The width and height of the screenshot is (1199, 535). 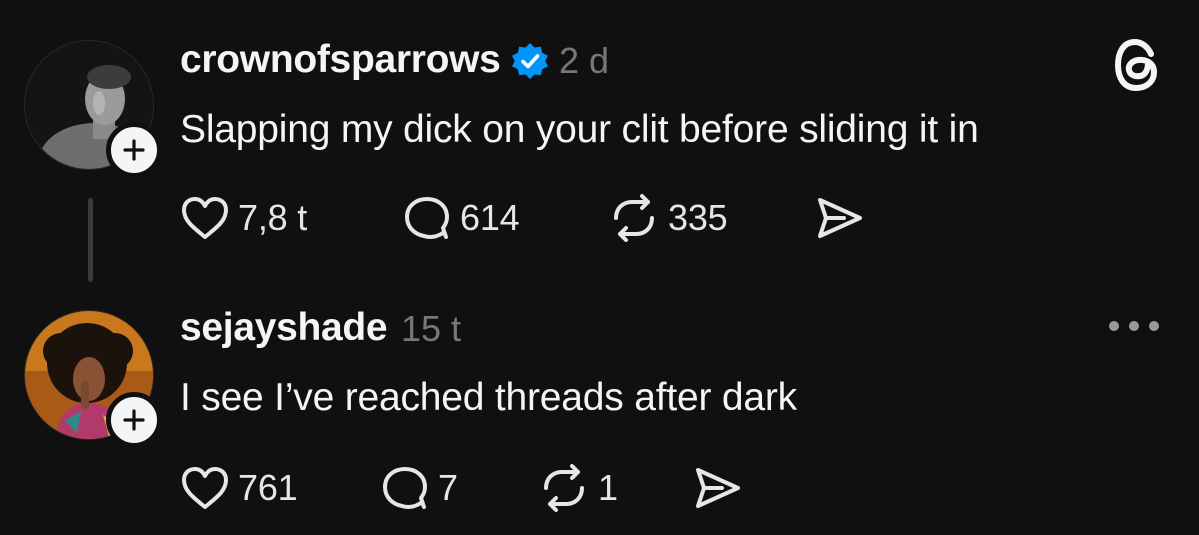 I want to click on like-count: 7,8 t, so click(x=273, y=217).